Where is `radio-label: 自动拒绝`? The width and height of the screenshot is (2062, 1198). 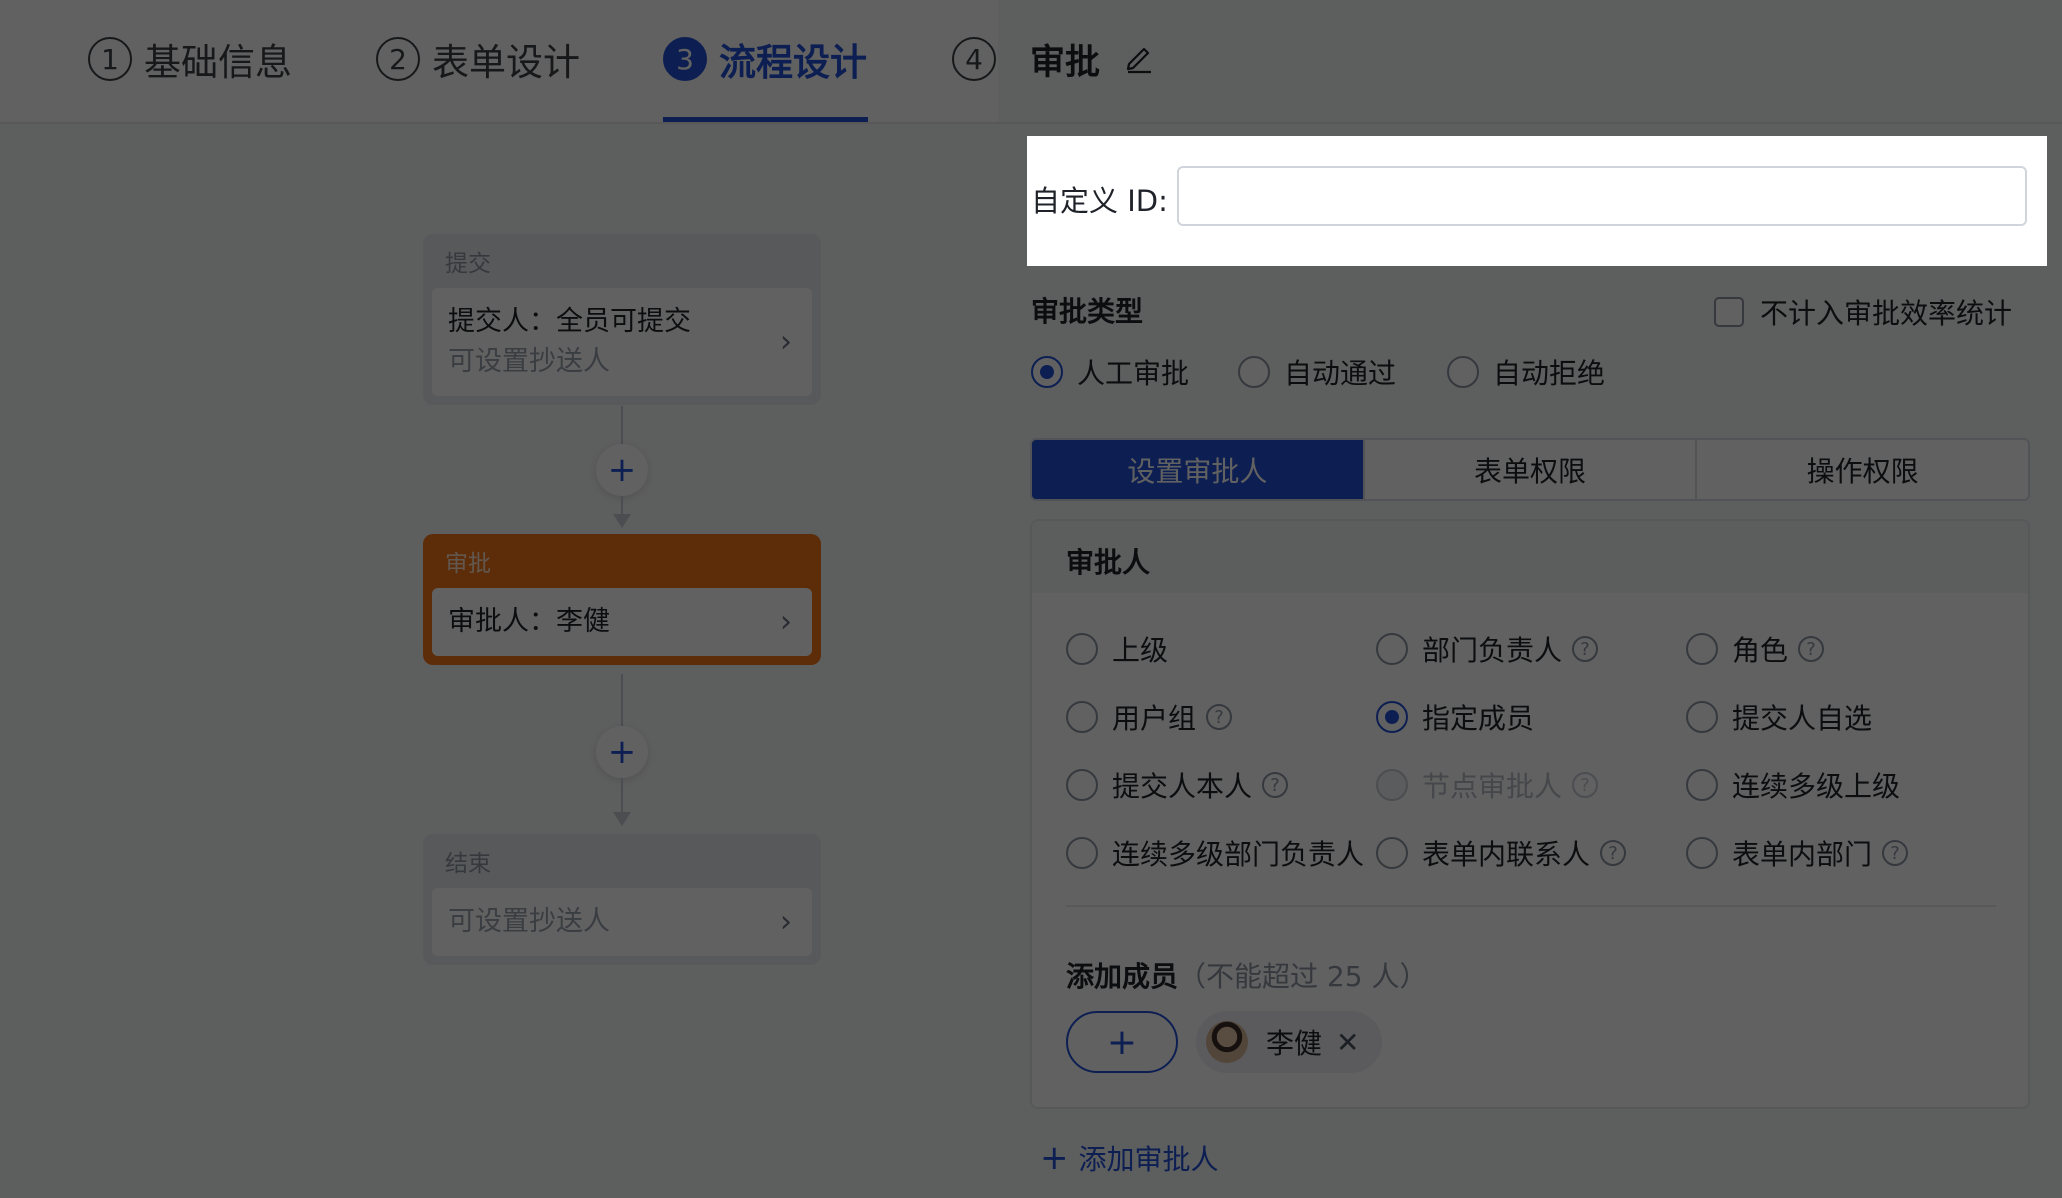
radio-label: 自动拒绝 is located at coordinates (1549, 373).